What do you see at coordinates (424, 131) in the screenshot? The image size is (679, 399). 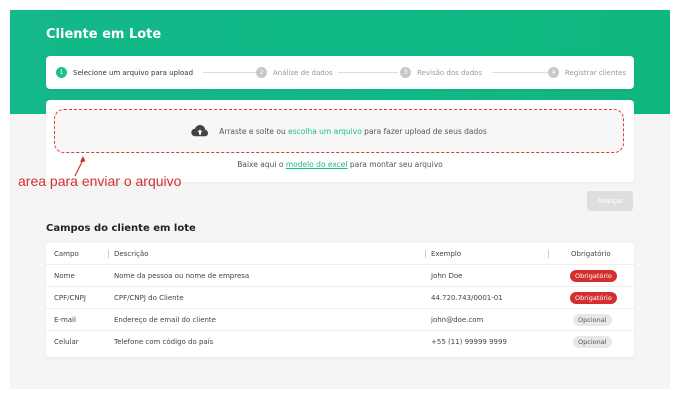 I see `dropzone-text-after: para fazer upload de seus dados` at bounding box center [424, 131].